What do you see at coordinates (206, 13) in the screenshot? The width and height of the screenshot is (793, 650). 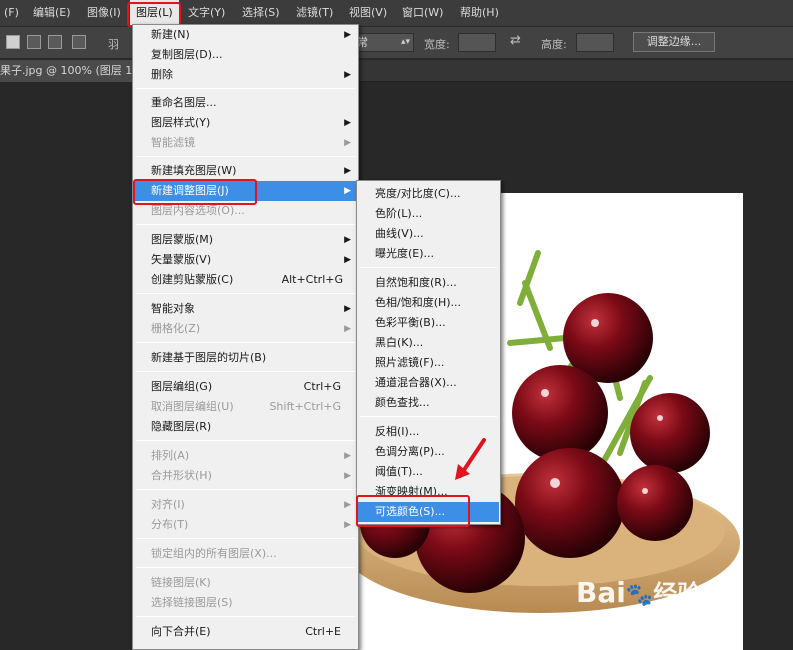 I see `menu-type: 文字(Y)` at bounding box center [206, 13].